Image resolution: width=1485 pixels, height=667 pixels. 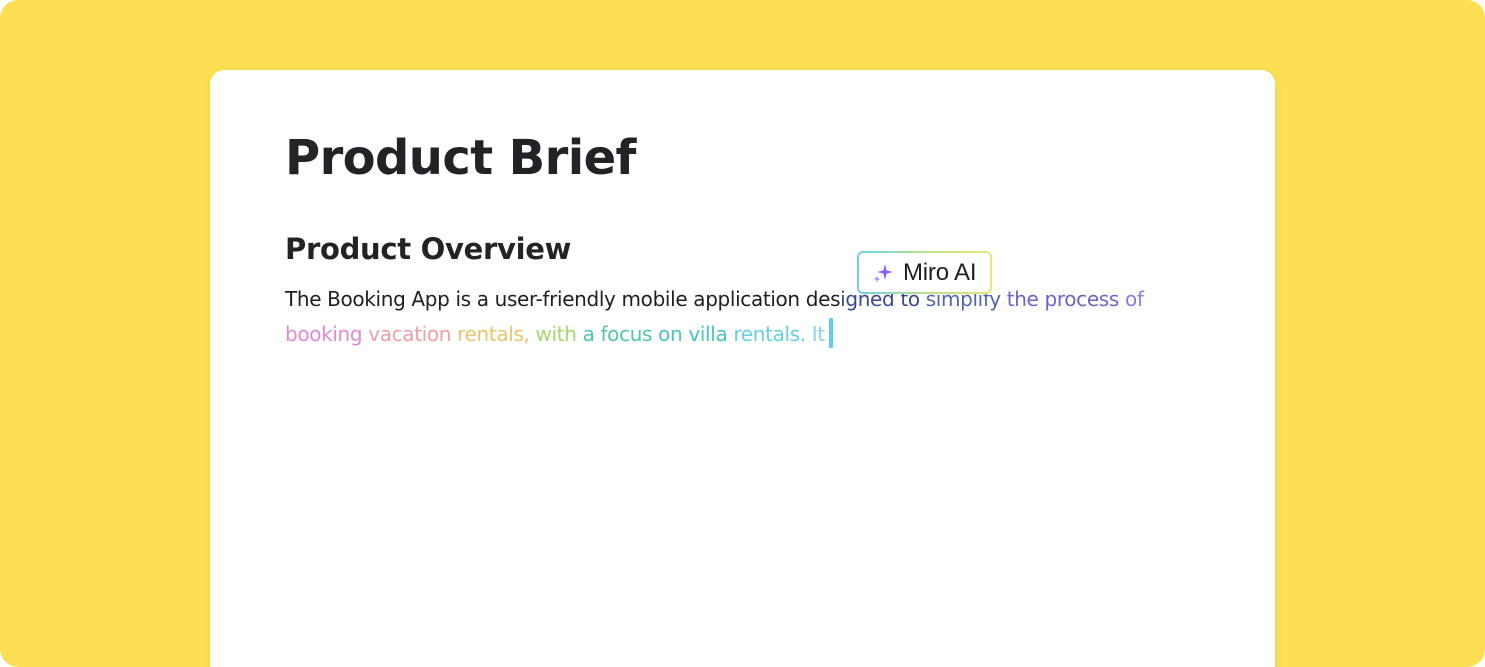 I want to click on text-segment: the process, so click(x=1065, y=299).